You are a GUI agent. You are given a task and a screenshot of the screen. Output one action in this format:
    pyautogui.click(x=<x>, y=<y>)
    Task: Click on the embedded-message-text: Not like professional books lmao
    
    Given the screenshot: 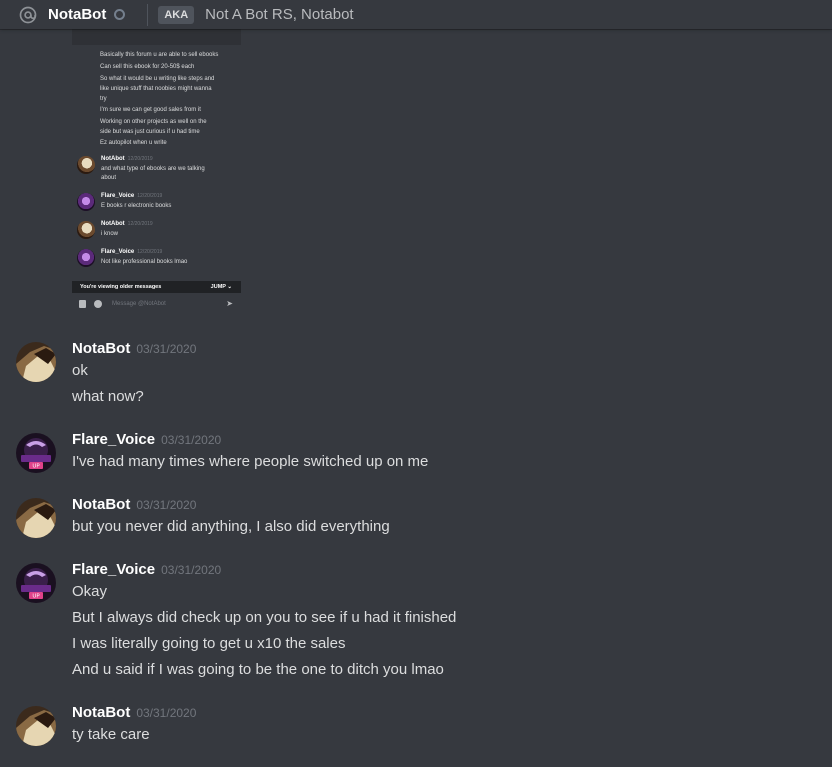 What is the action you would take?
    pyautogui.click(x=144, y=262)
    